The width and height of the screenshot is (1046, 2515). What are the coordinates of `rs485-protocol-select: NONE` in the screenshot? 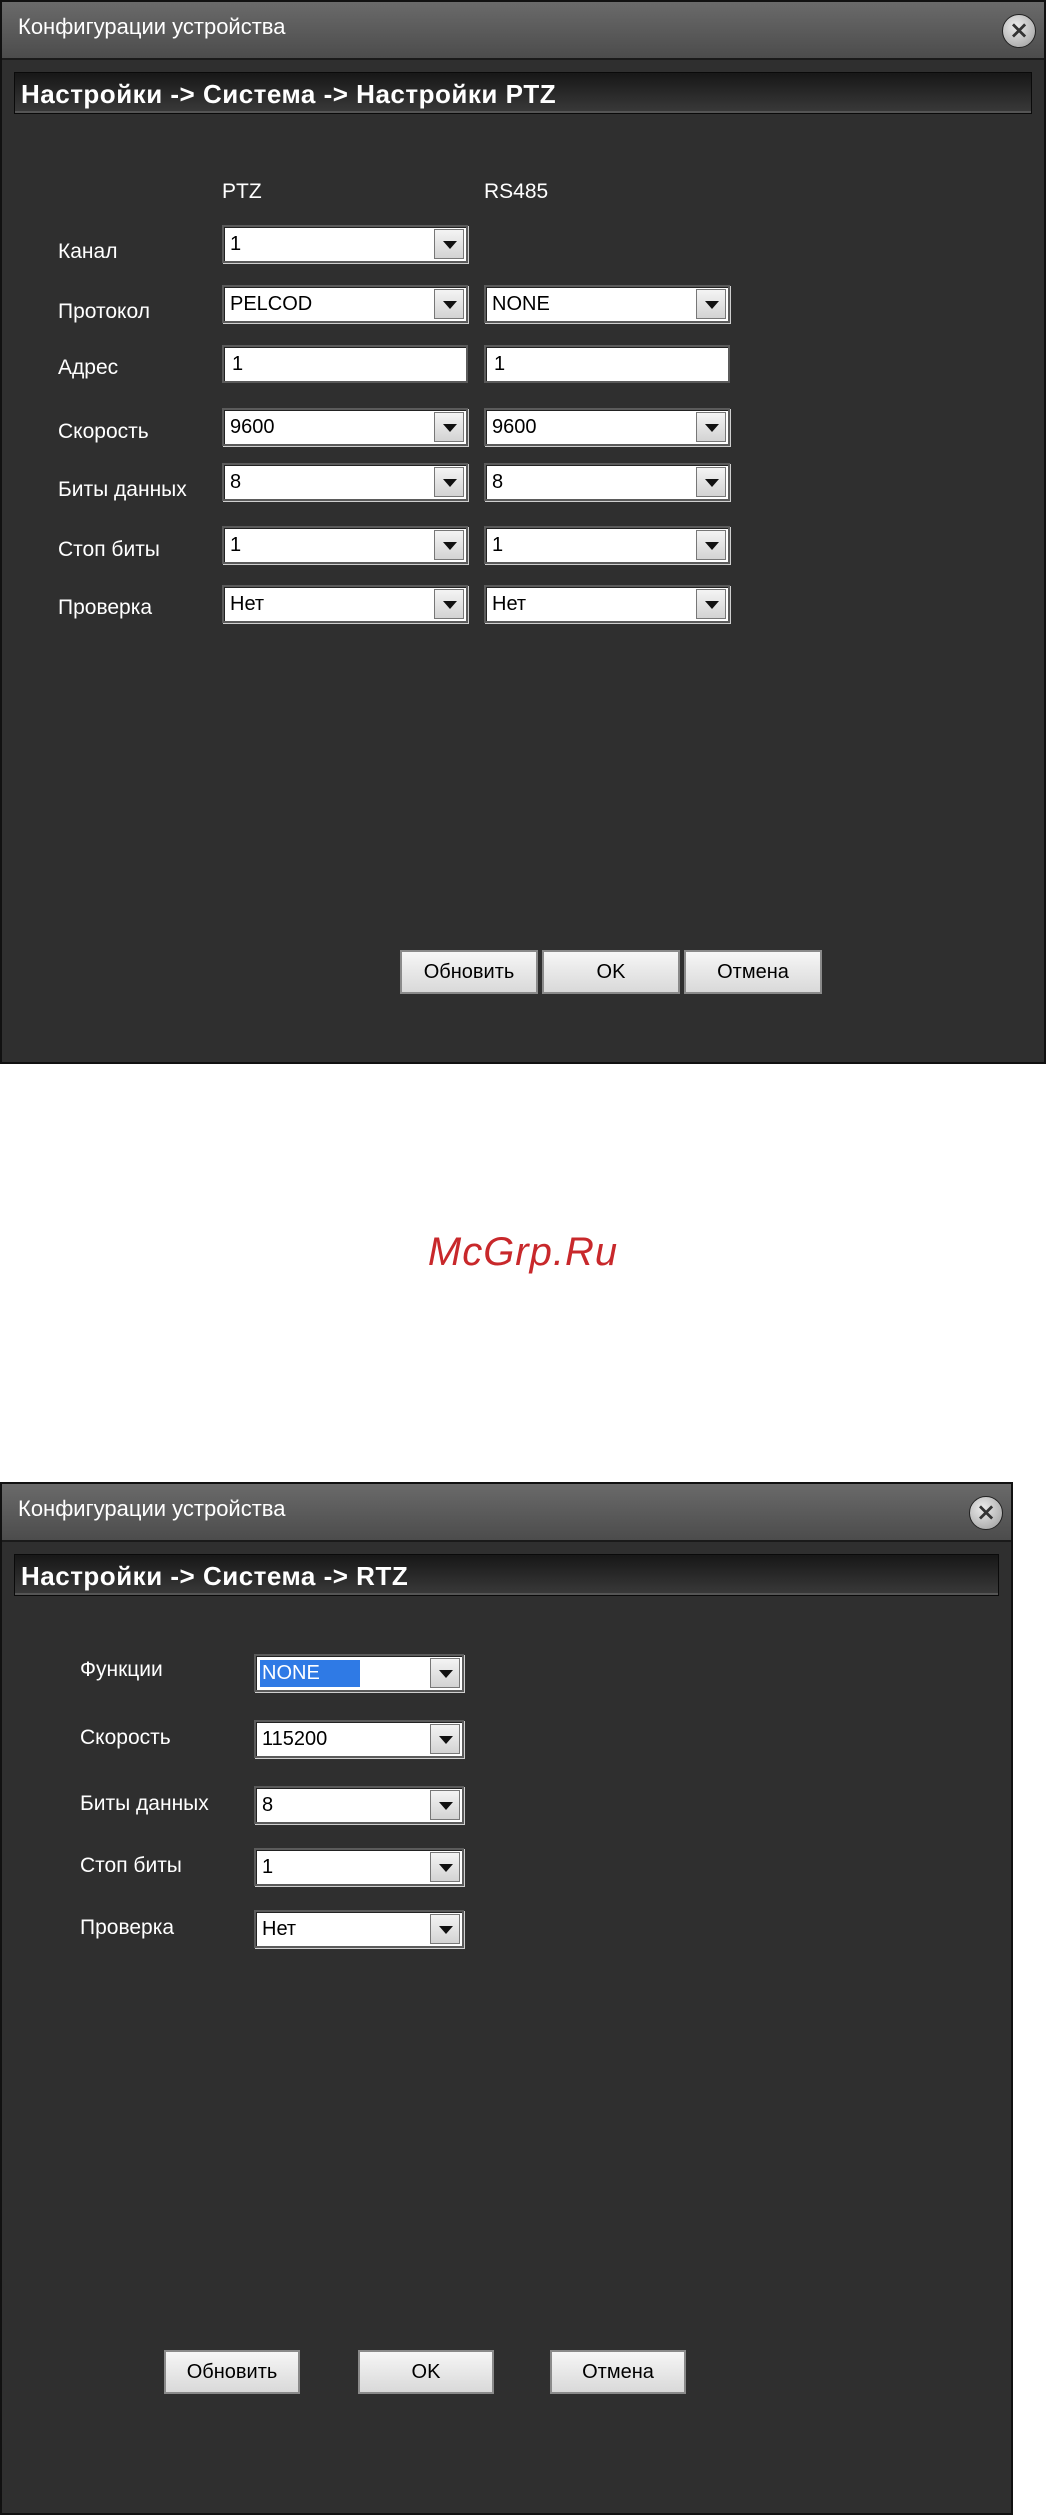 It's located at (607, 304).